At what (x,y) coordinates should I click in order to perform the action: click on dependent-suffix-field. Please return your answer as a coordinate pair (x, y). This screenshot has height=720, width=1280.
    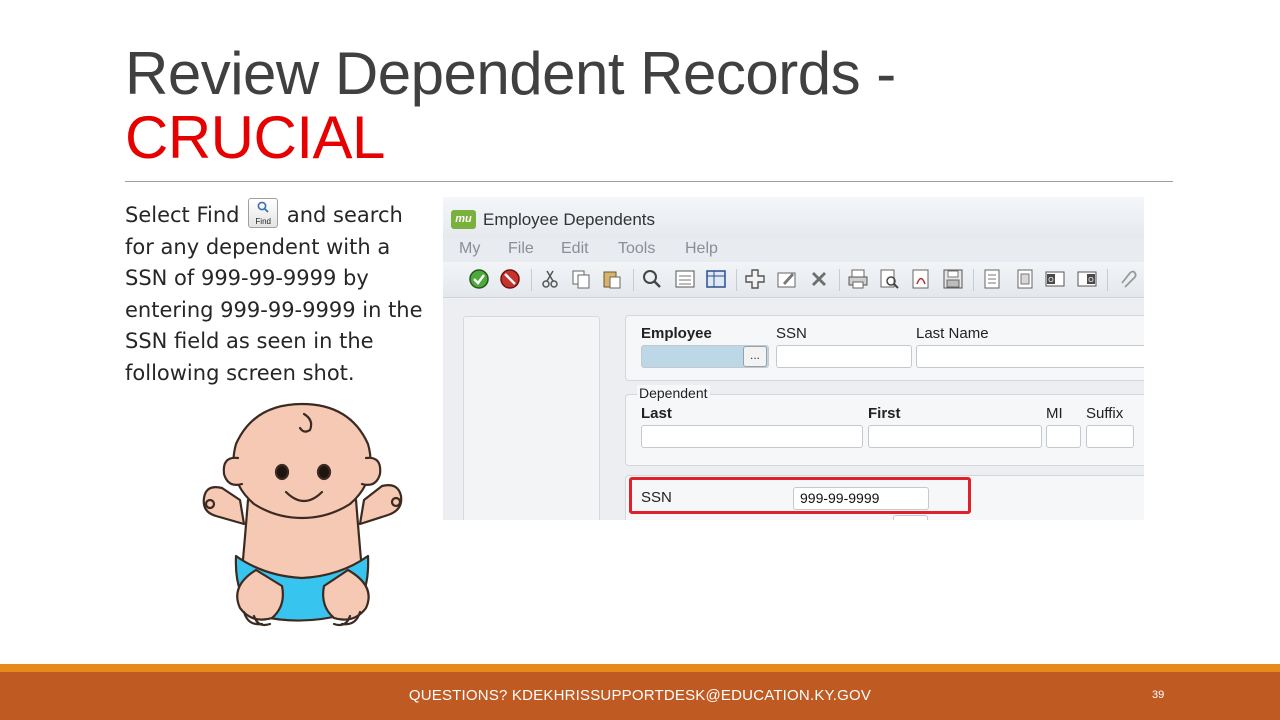
    Looking at the image, I should click on (1110, 436).